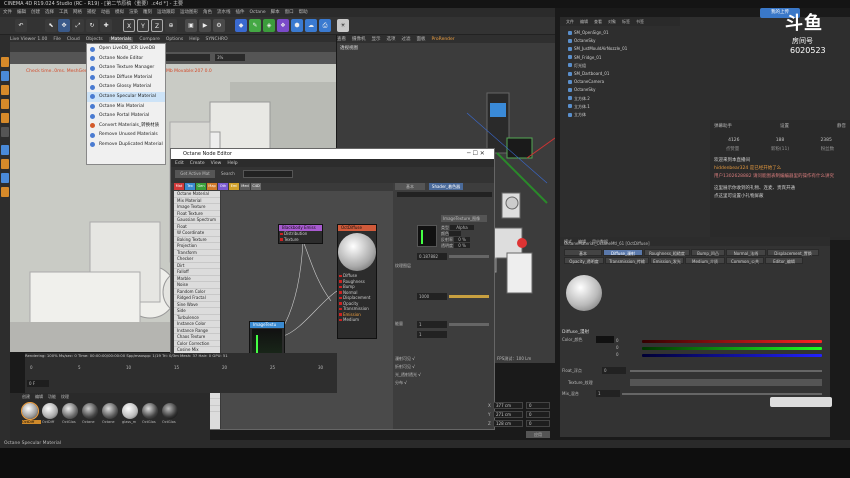  Describe the element at coordinates (143, 25) in the screenshot. I see `axis-y-icon: Y` at that location.